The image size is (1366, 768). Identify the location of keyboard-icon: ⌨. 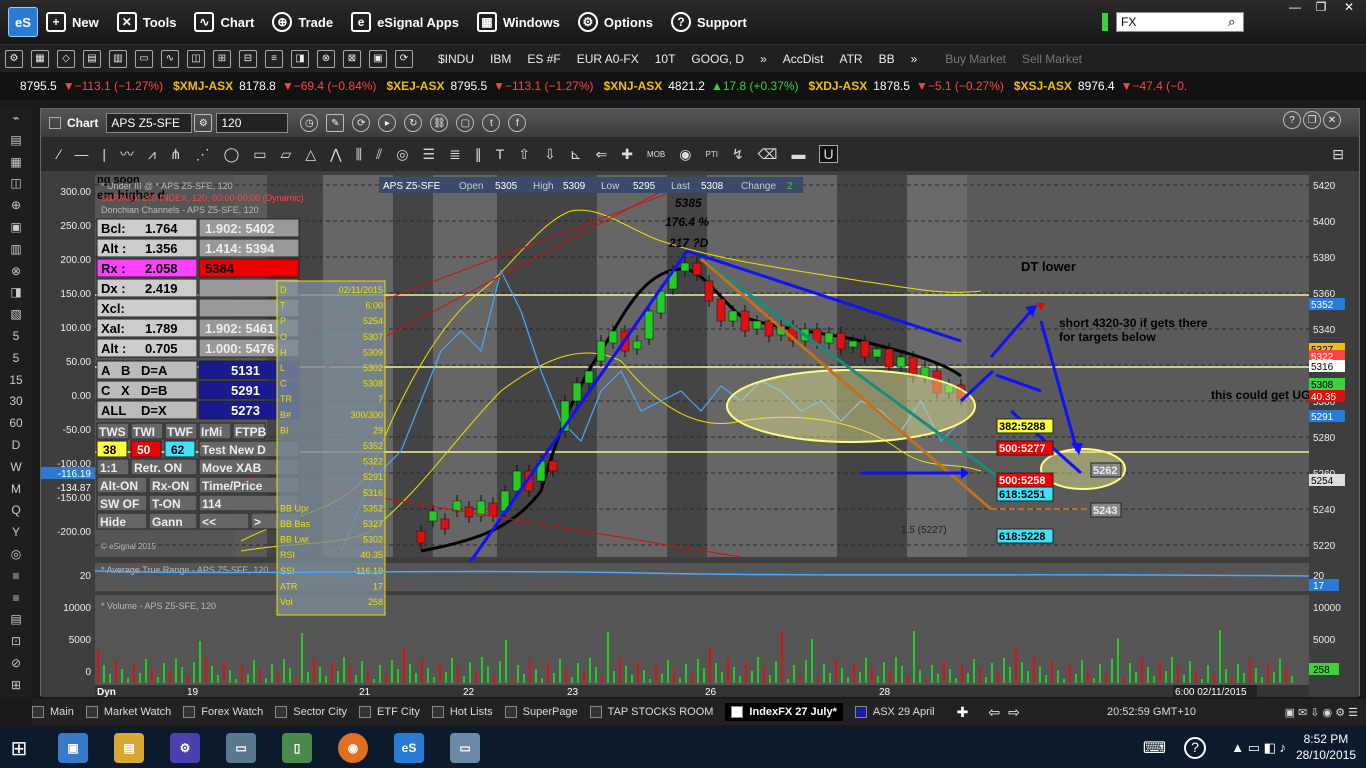
(1154, 748).